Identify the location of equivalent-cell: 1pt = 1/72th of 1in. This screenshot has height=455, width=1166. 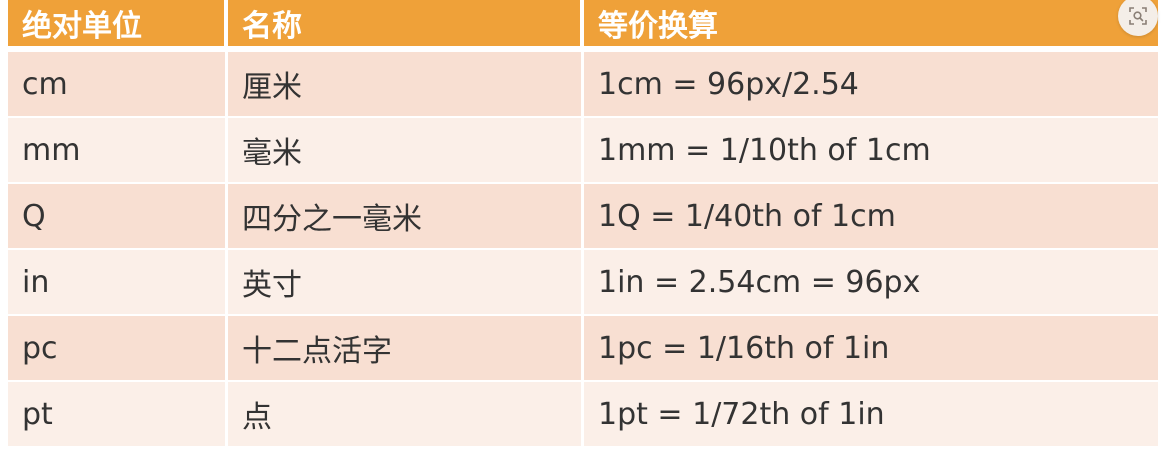
(871, 415).